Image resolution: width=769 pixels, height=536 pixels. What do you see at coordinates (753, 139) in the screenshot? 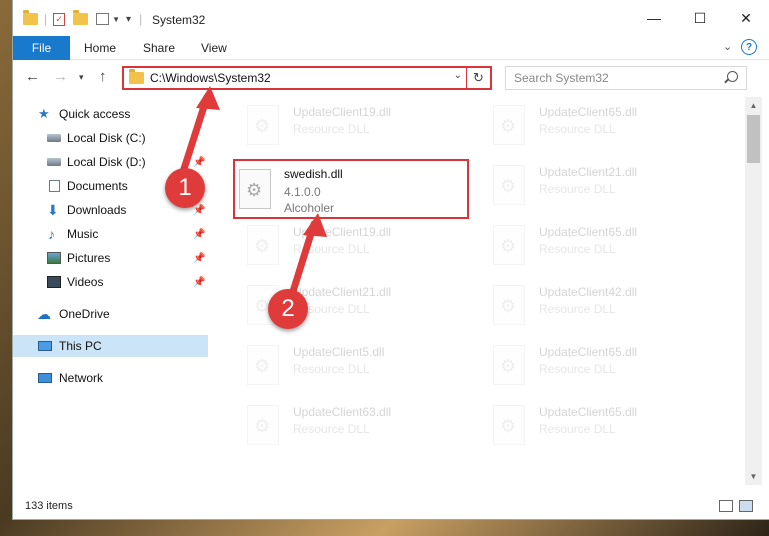
I see `scrollbar-thumb` at bounding box center [753, 139].